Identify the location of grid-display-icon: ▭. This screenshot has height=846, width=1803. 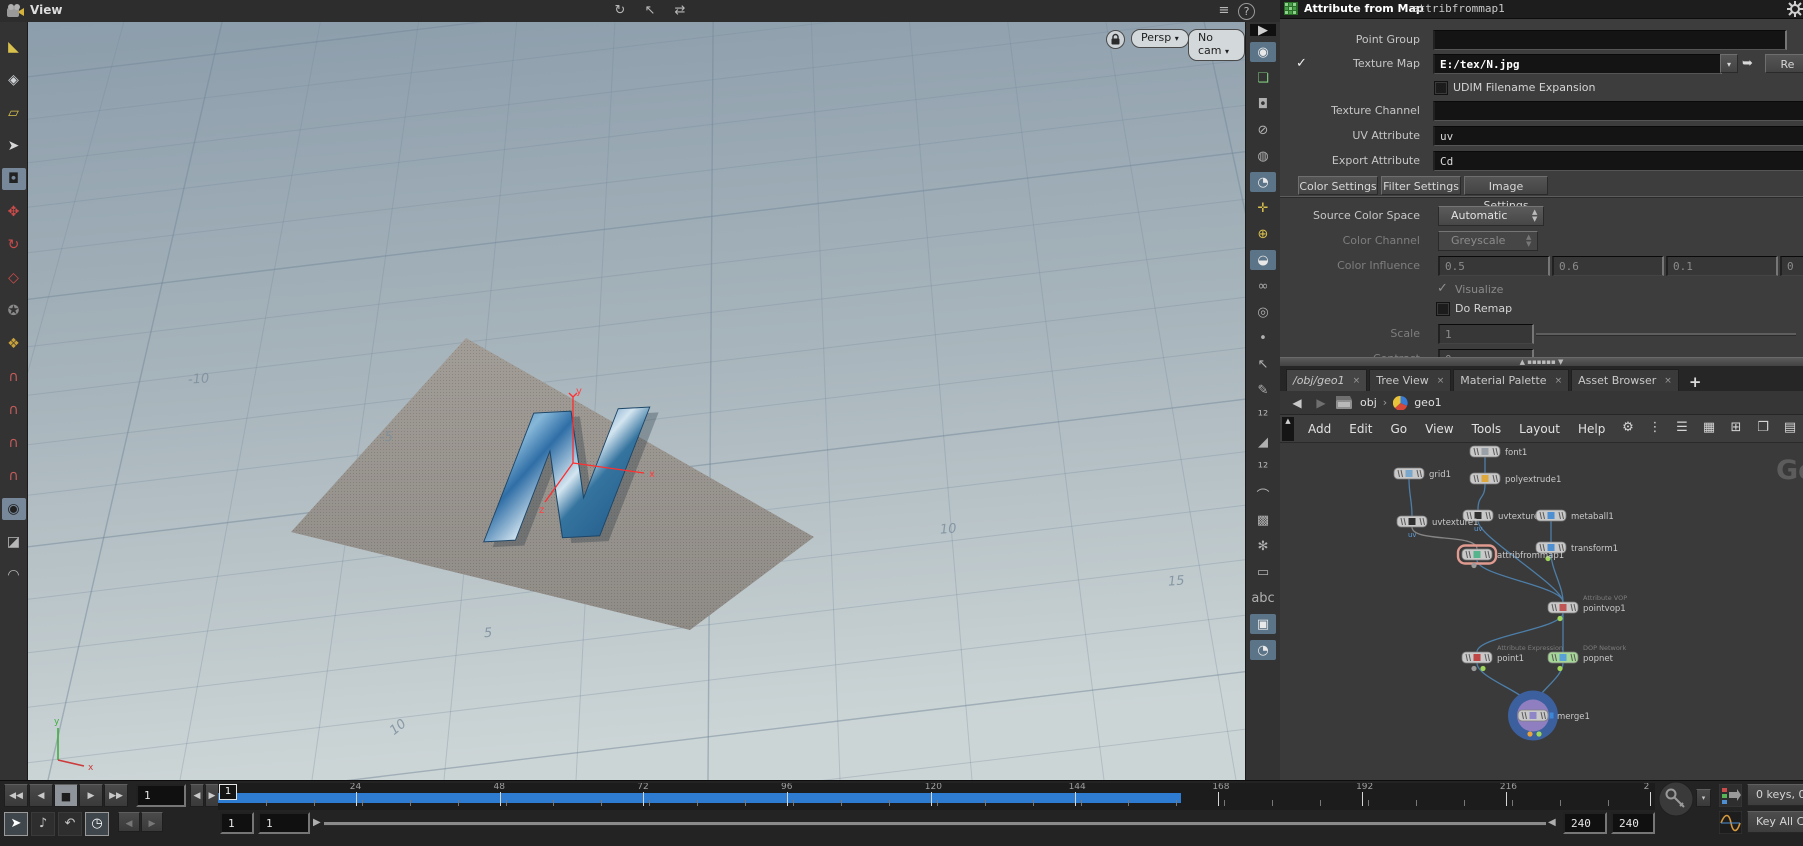
(1263, 572).